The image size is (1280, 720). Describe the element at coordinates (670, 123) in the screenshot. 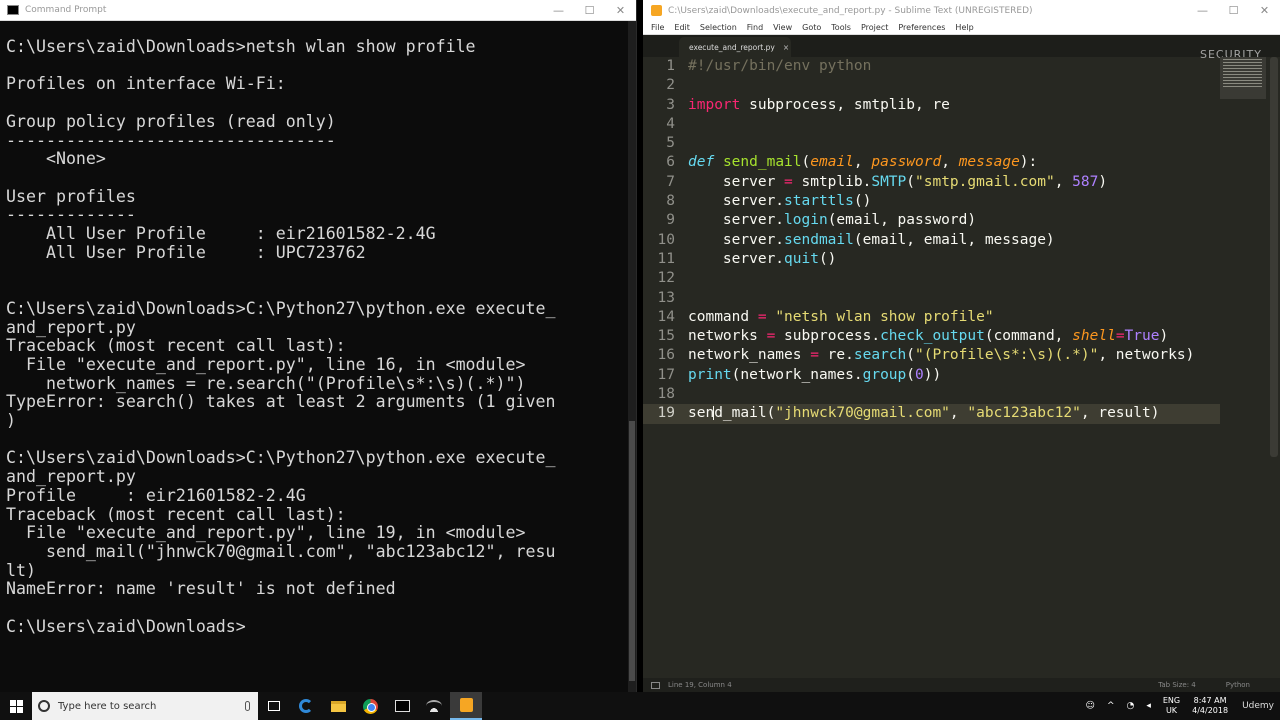

I see `line-number: 4` at that location.